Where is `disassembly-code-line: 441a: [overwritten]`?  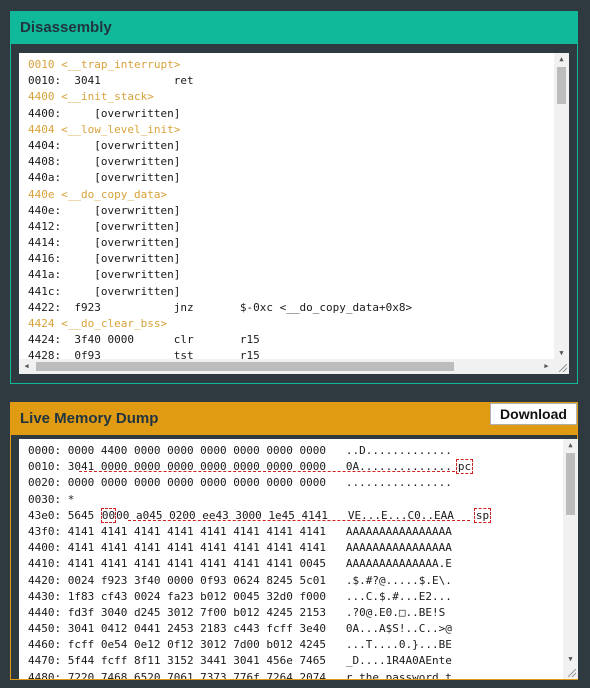 disassembly-code-line: 441a: [overwritten] is located at coordinates (104, 275).